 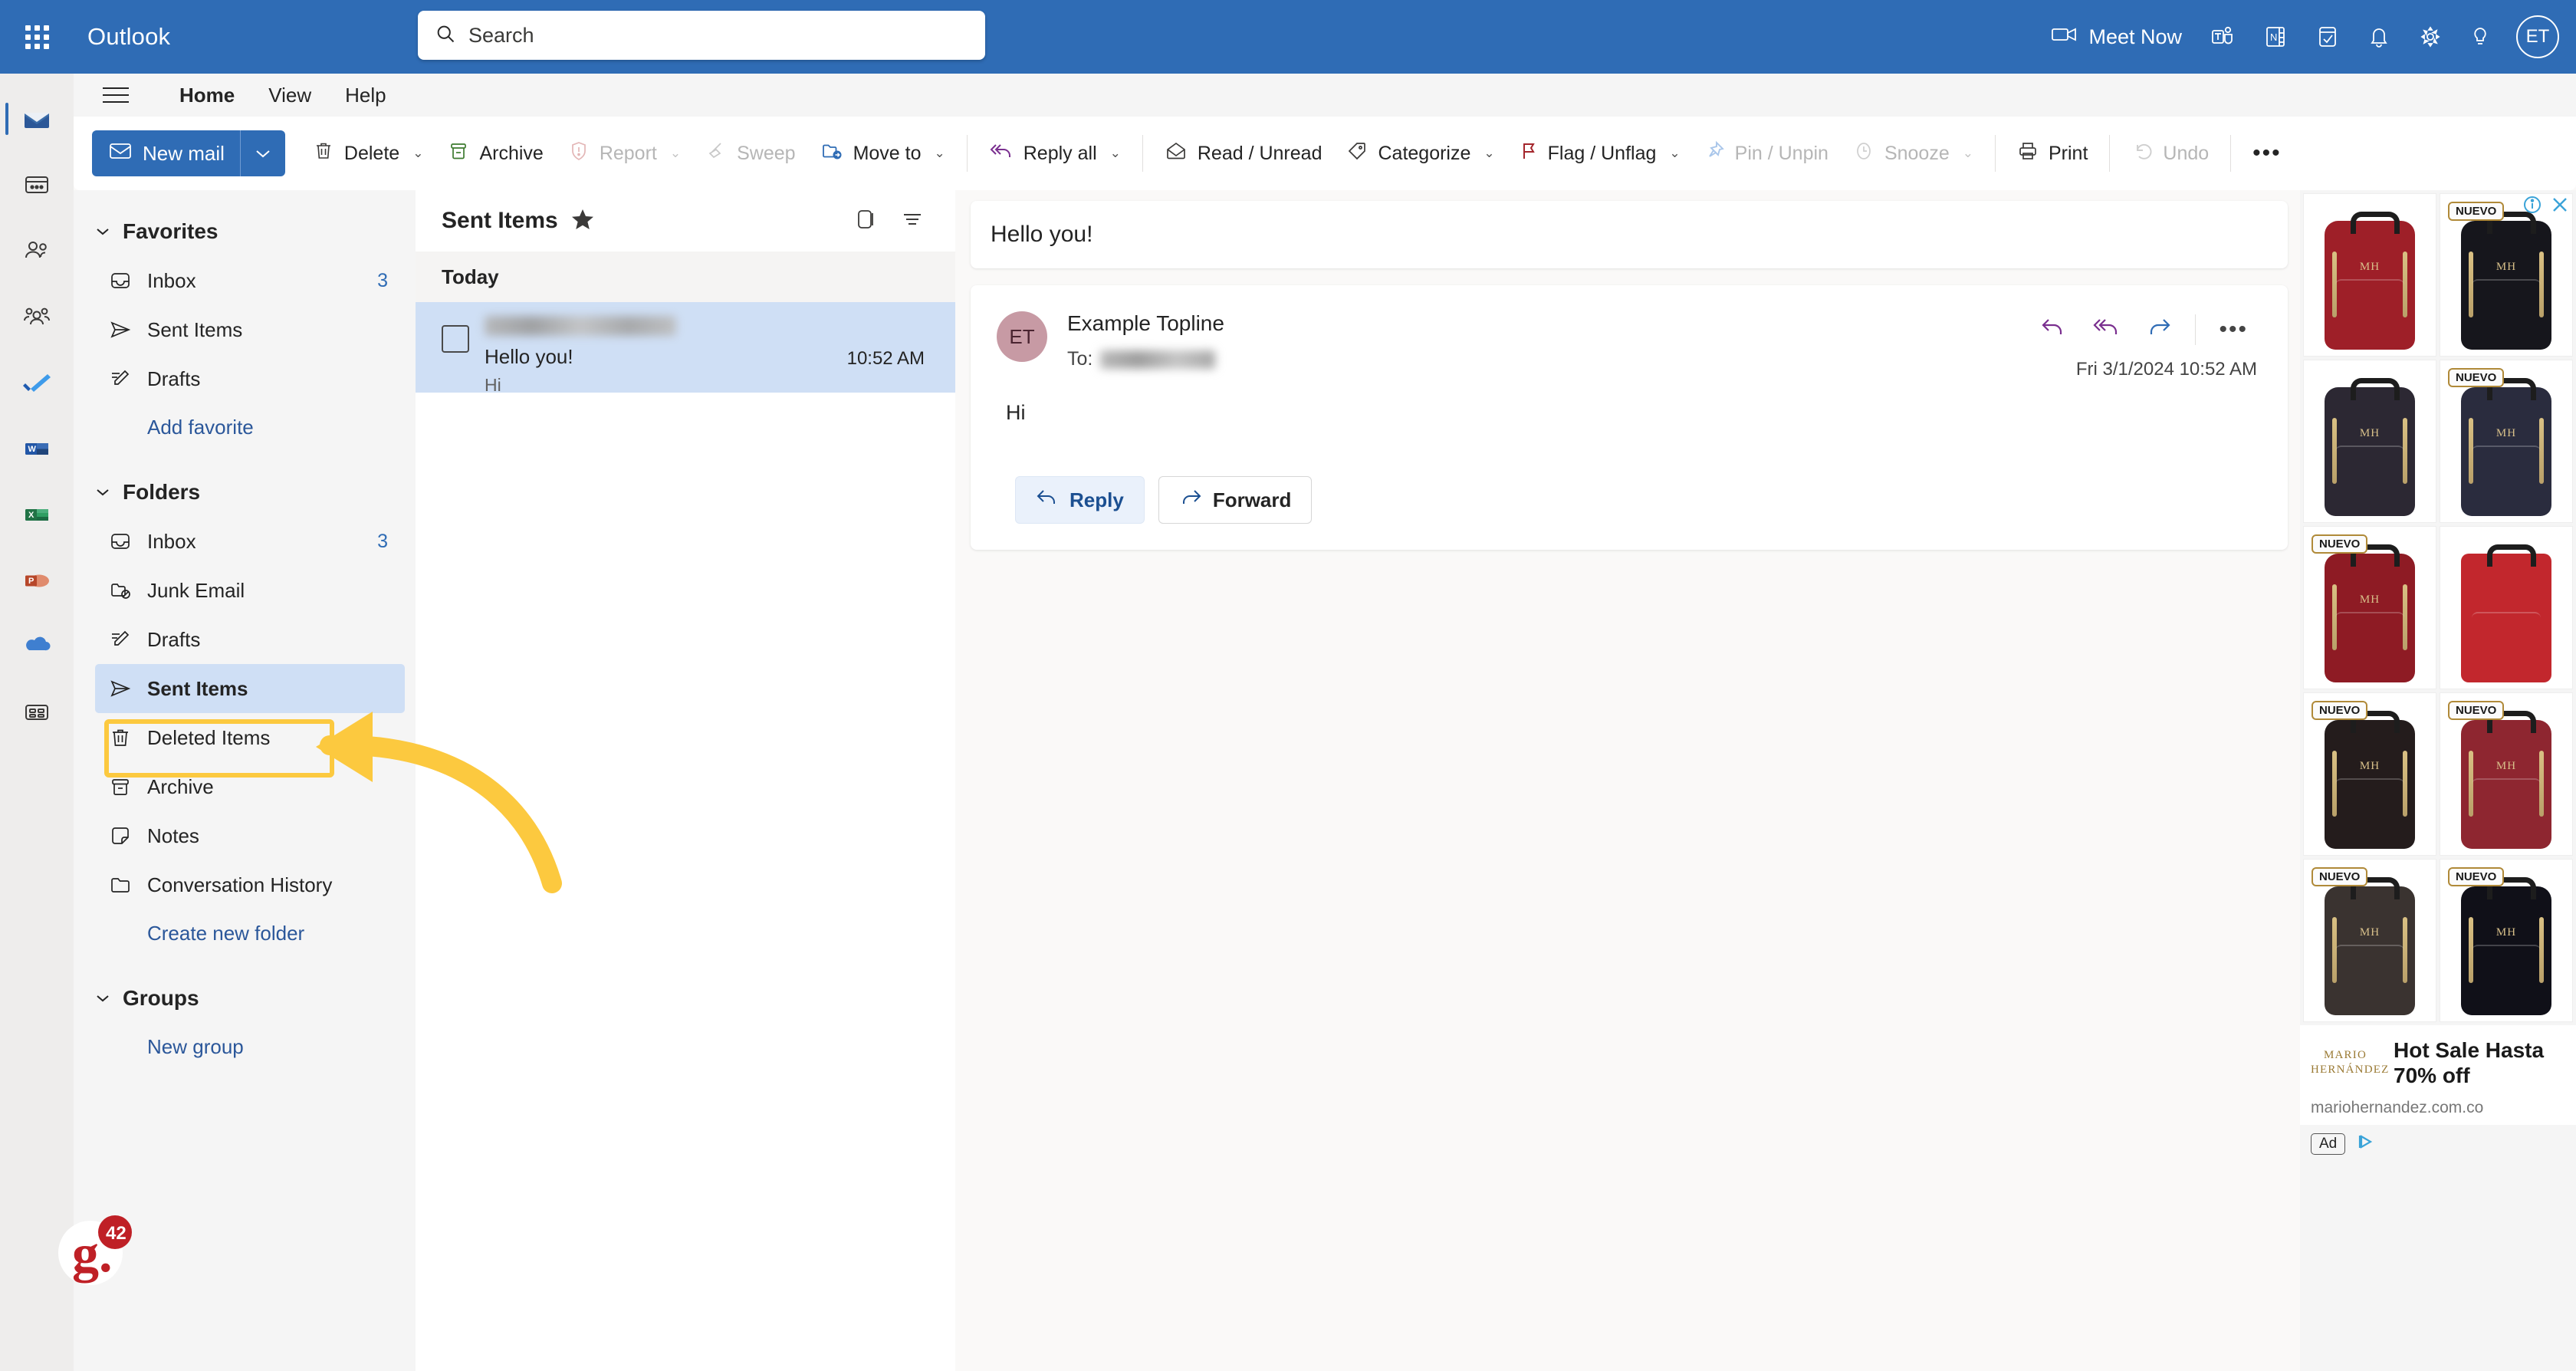 What do you see at coordinates (250, 639) in the screenshot?
I see `sidebar-item-drafts: Drafts` at bounding box center [250, 639].